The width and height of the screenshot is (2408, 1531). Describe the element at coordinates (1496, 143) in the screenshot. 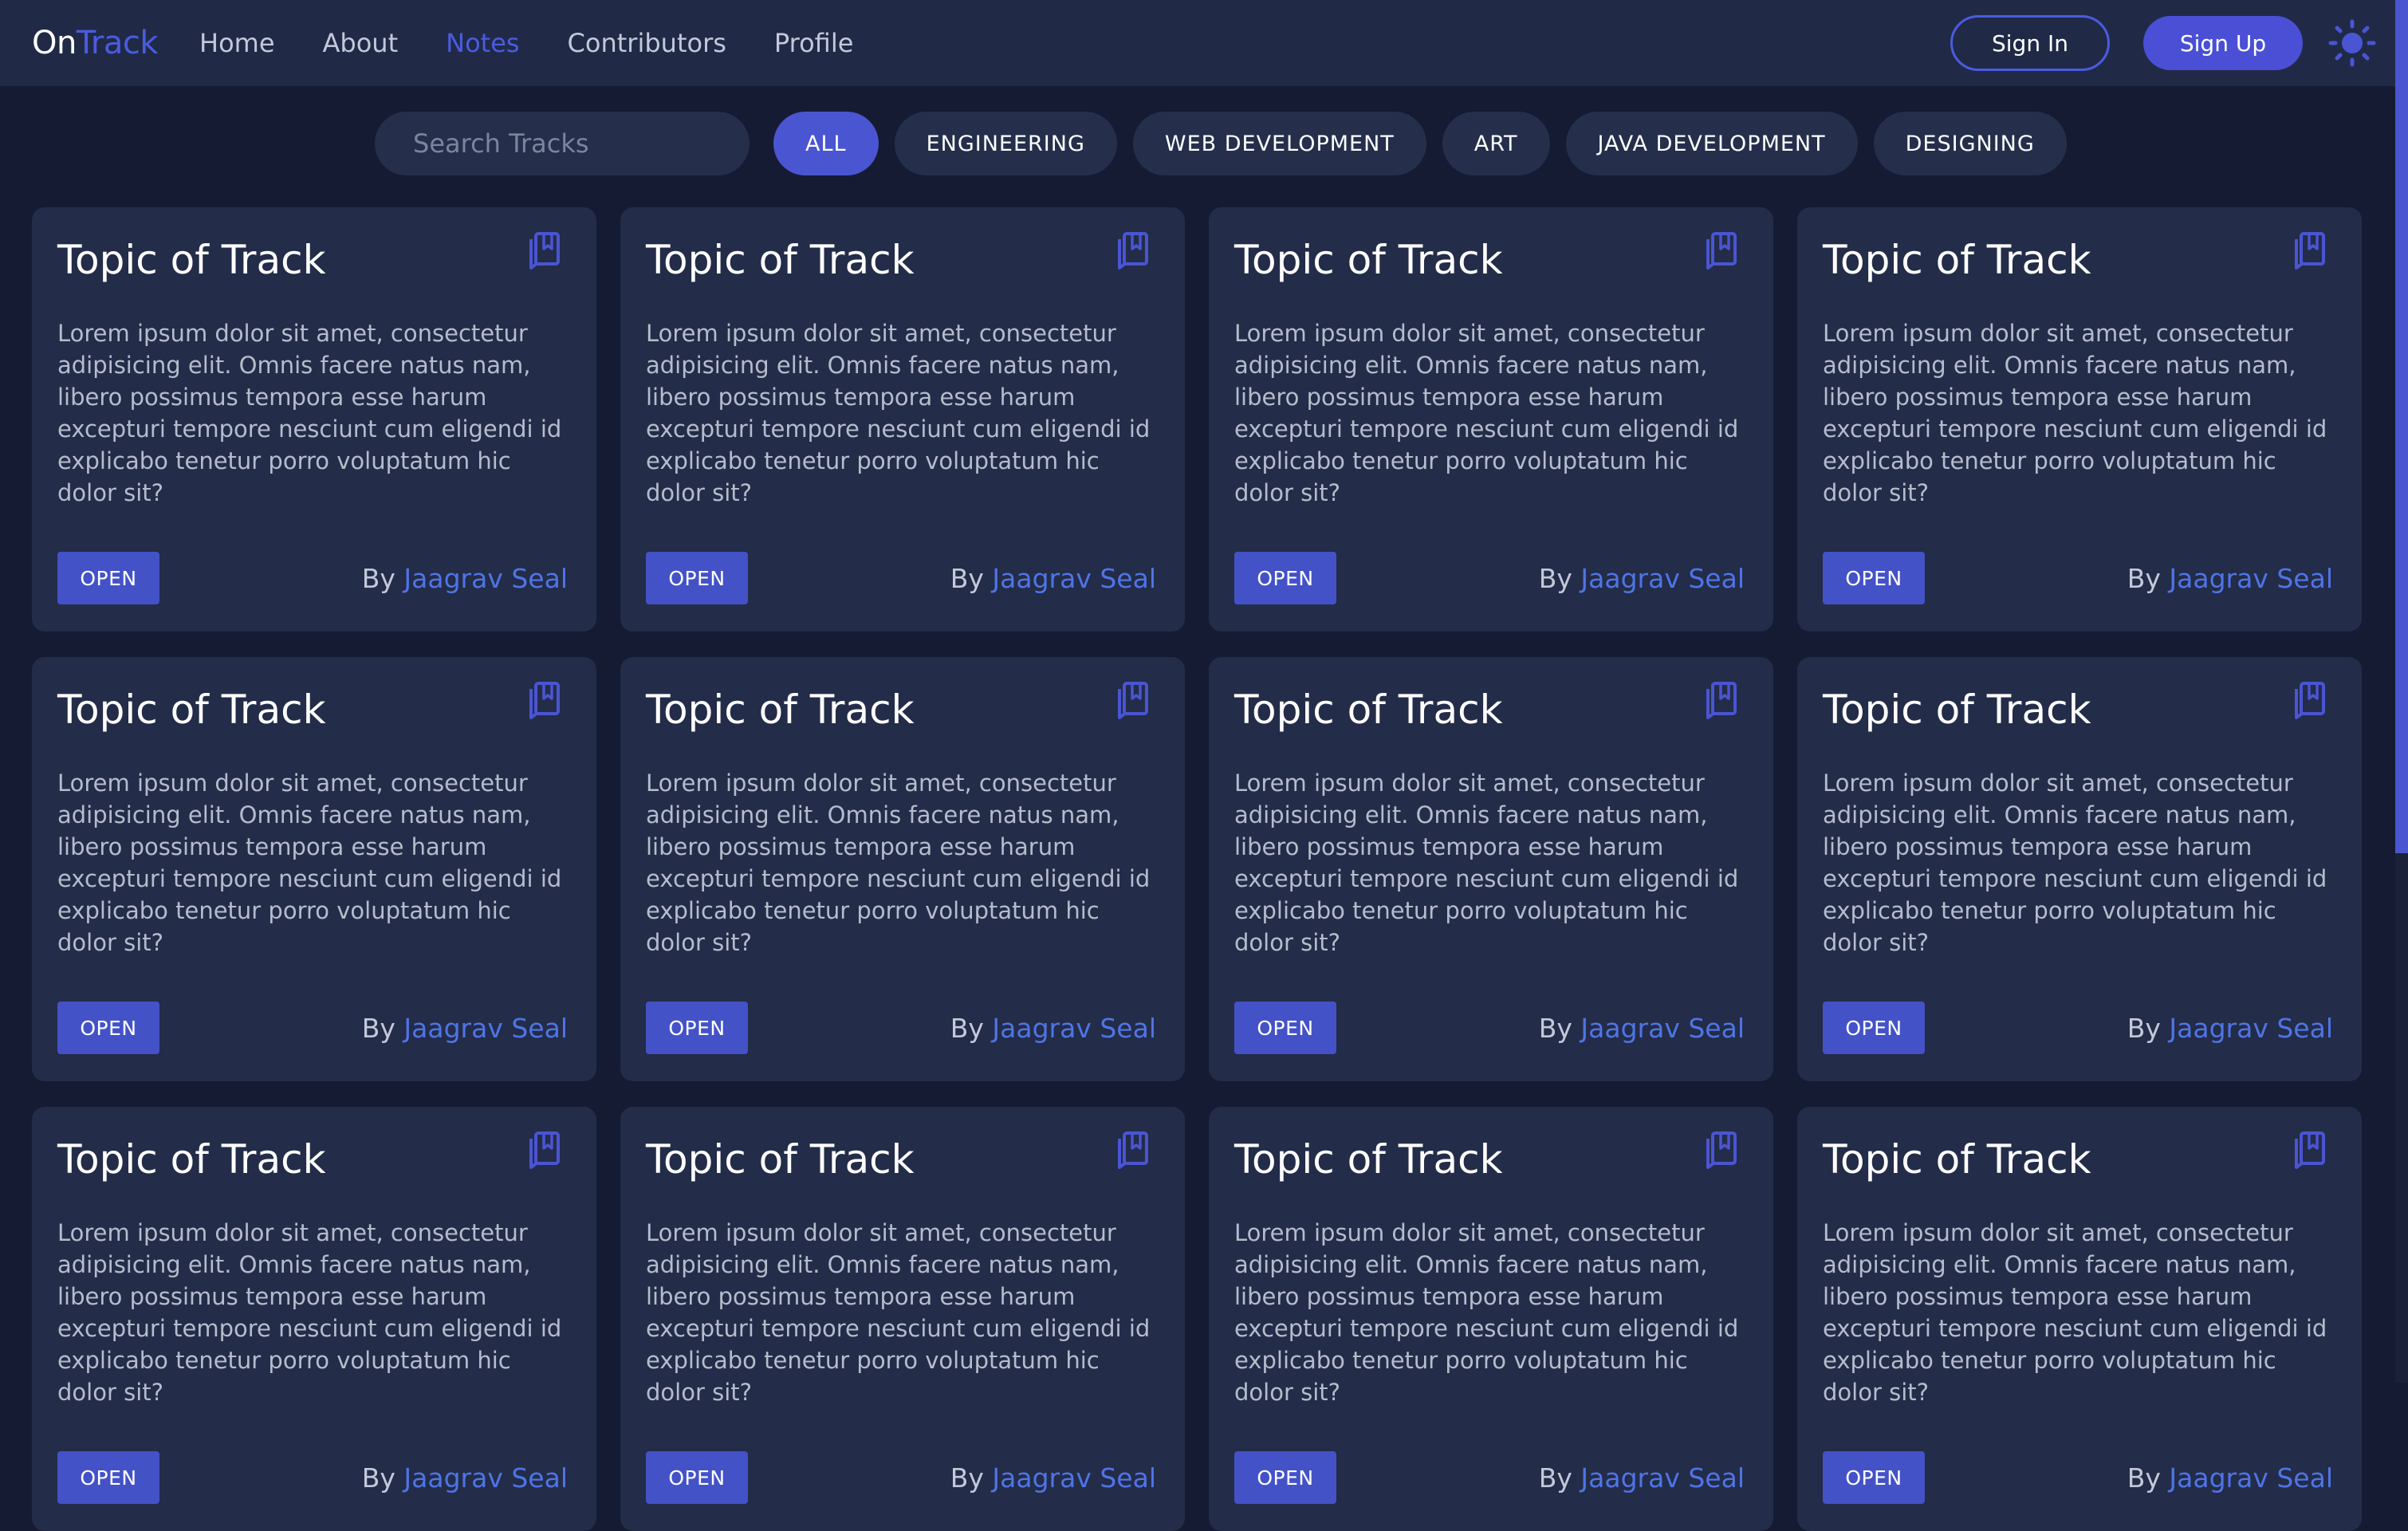

I see `filter-chip-art: ART` at that location.